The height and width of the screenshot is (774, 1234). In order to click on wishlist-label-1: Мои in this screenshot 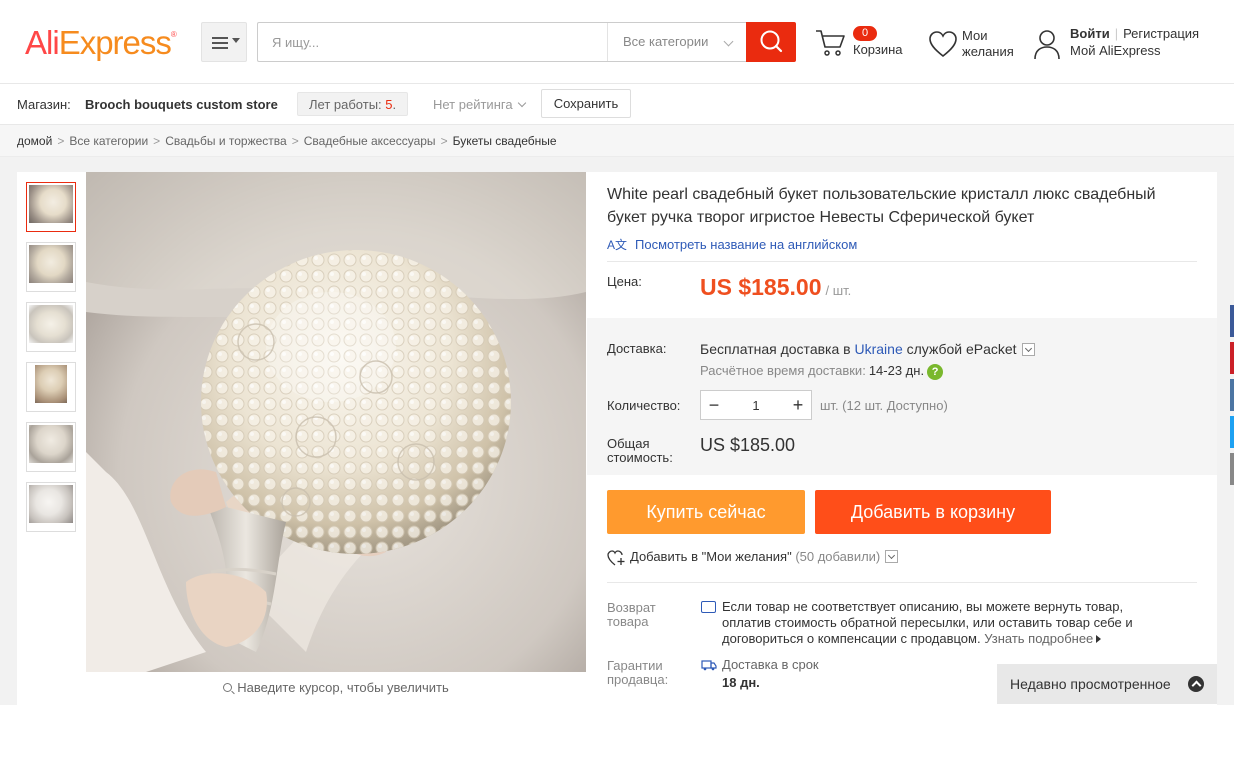, I will do `click(975, 35)`.